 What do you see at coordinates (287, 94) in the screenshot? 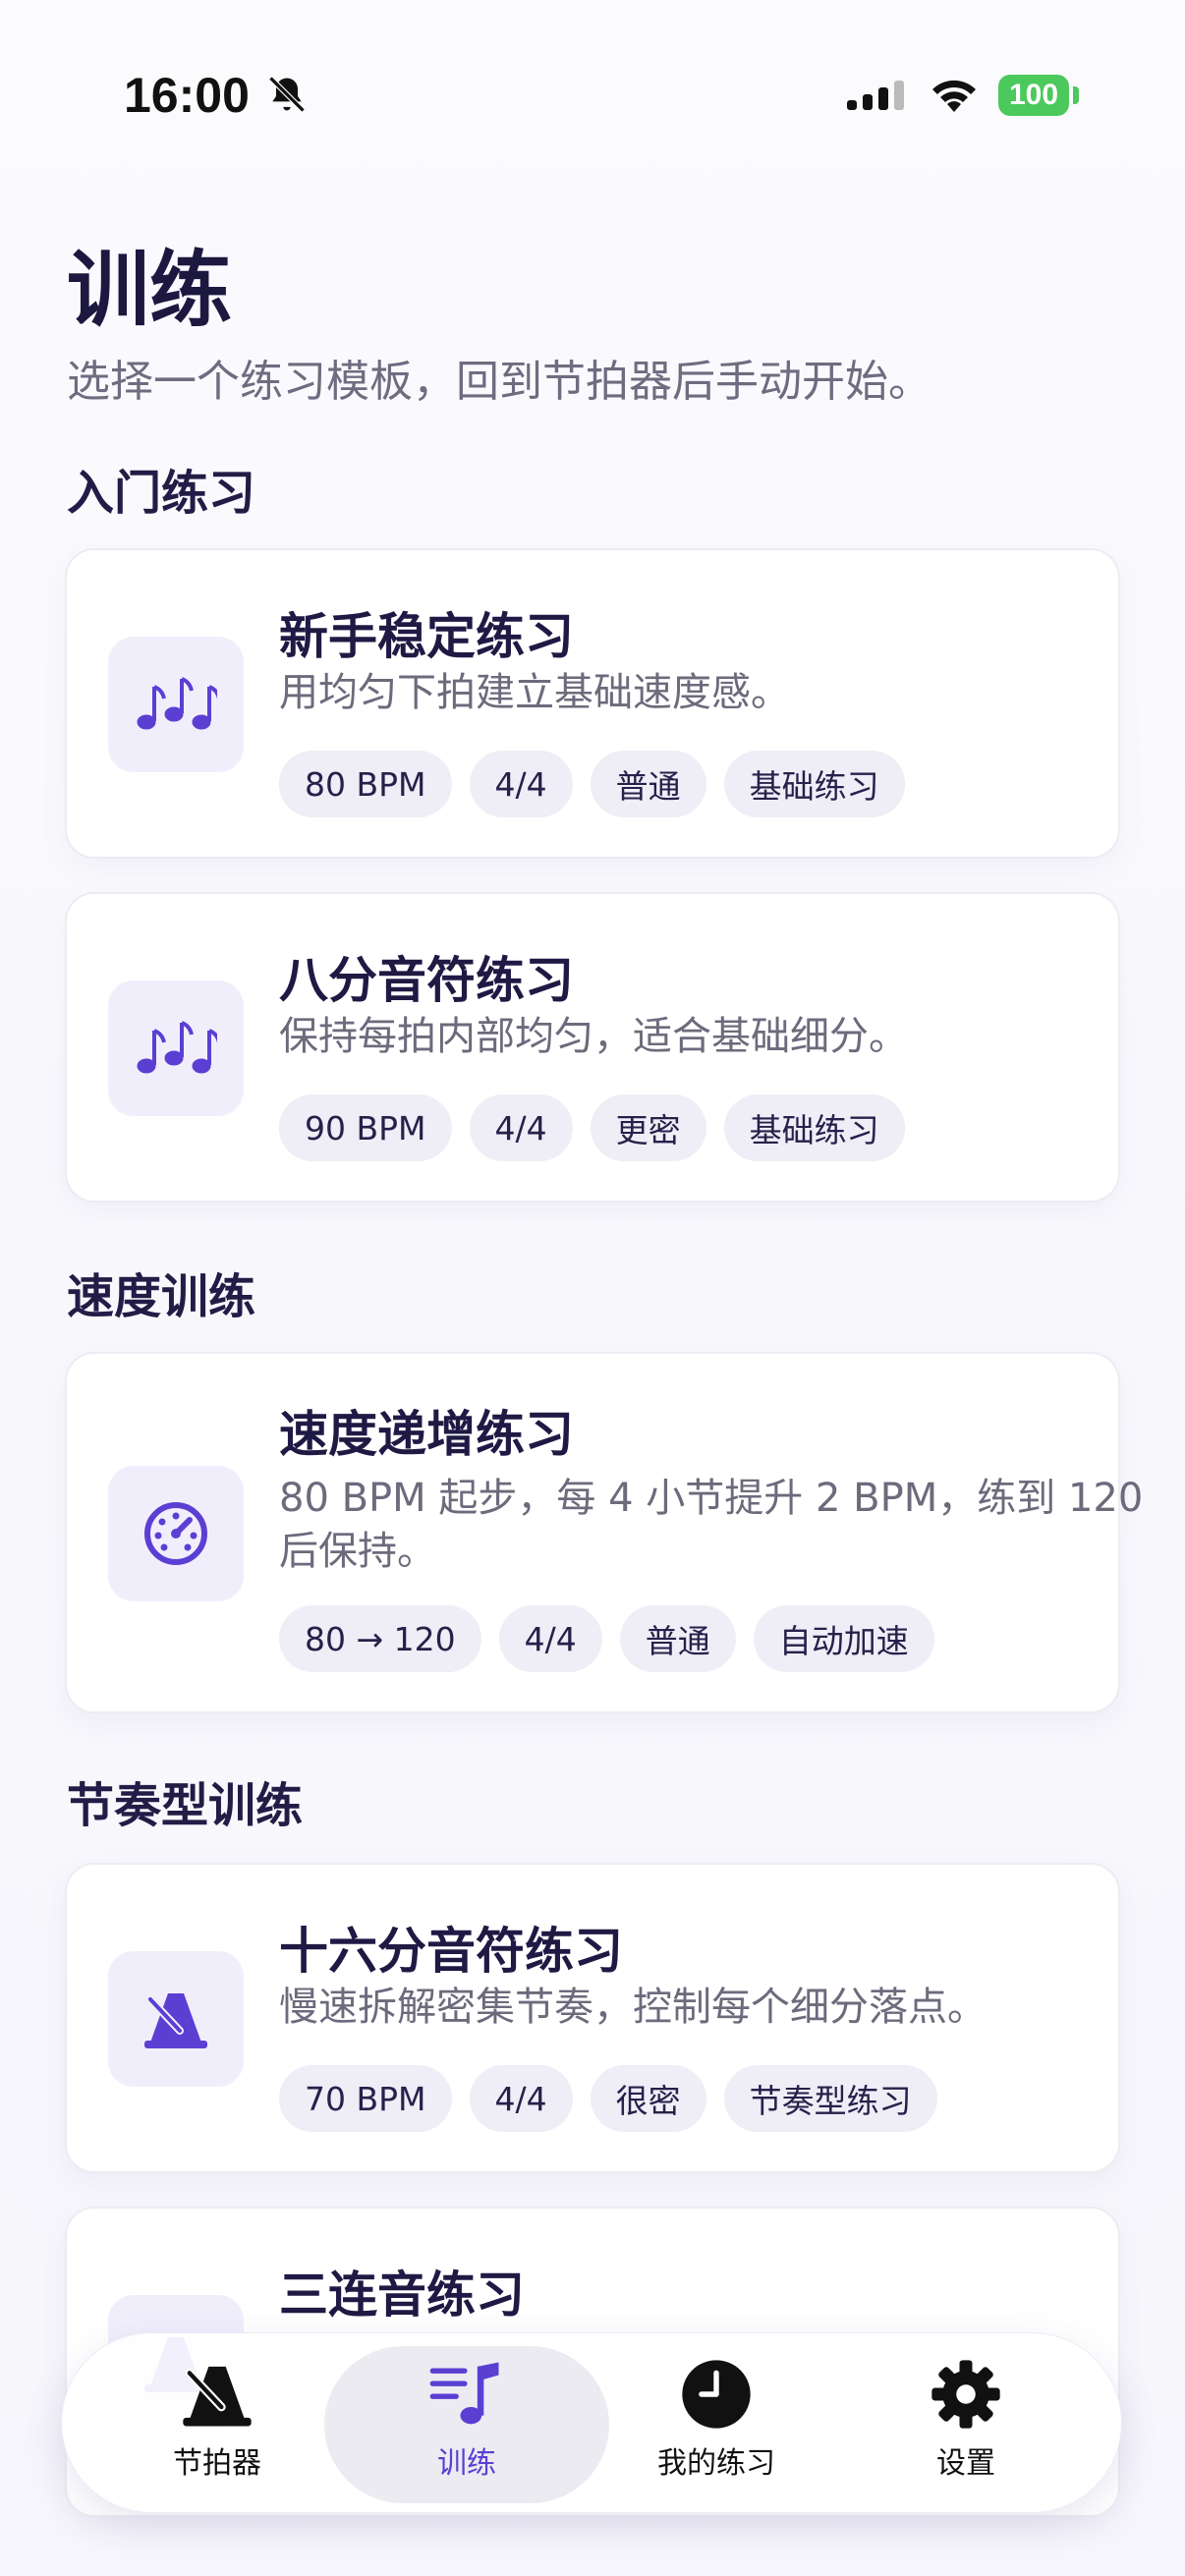
I see `bell-slash-icon` at bounding box center [287, 94].